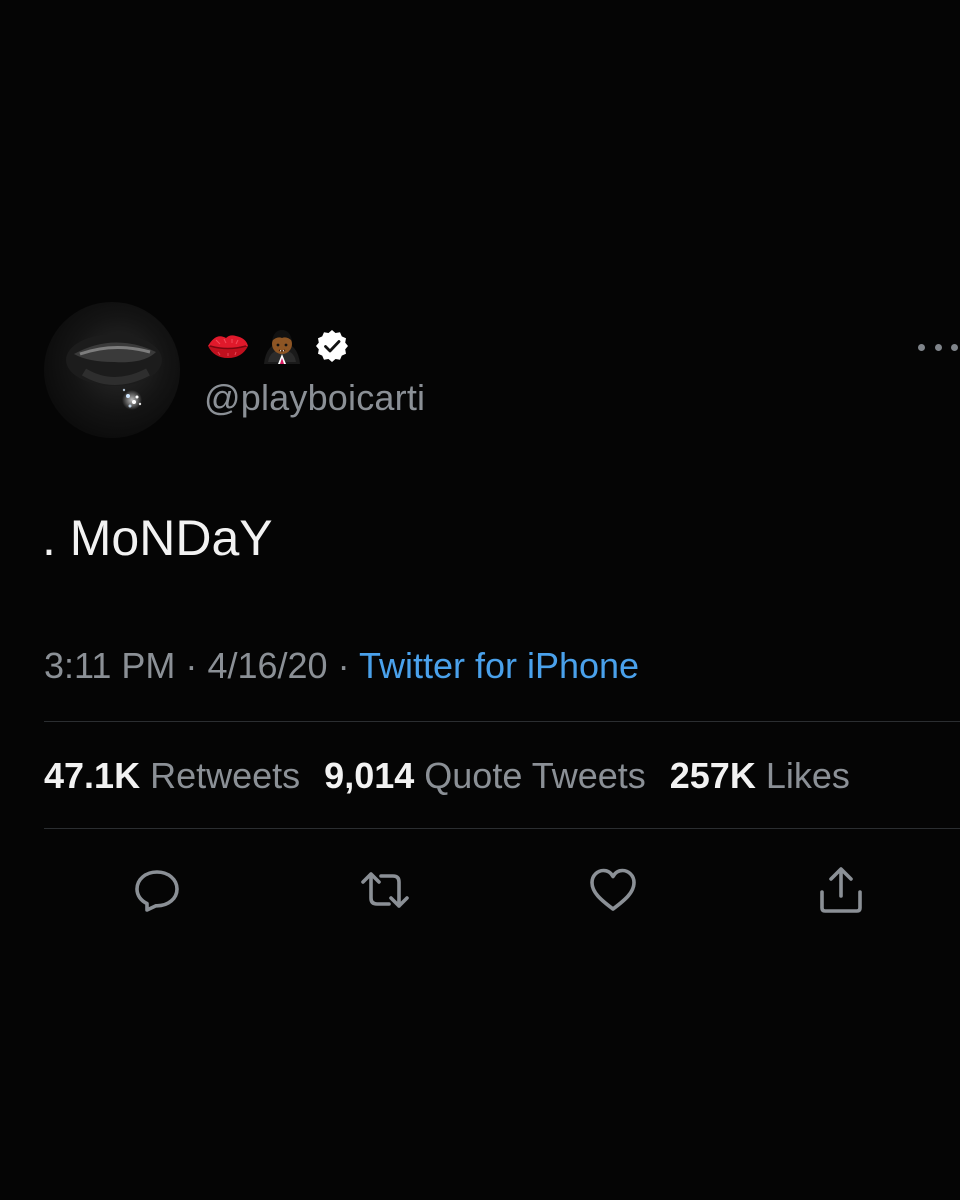 Image resolution: width=960 pixels, height=1200 pixels. I want to click on share-icon, so click(841, 890).